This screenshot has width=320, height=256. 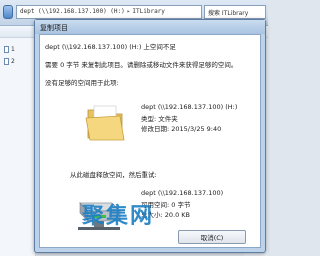 I want to click on dialog-title: 复制项目, so click(x=150, y=27).